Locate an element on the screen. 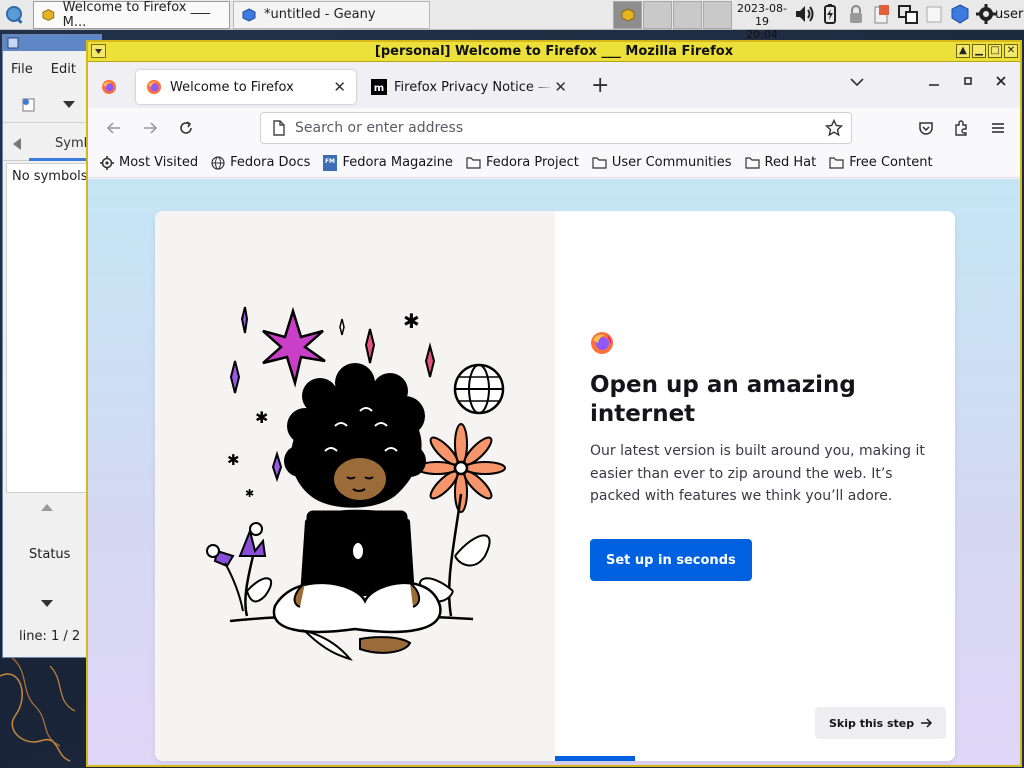 The height and width of the screenshot is (768, 1024). chevron-left-icon is located at coordinates (17, 144).